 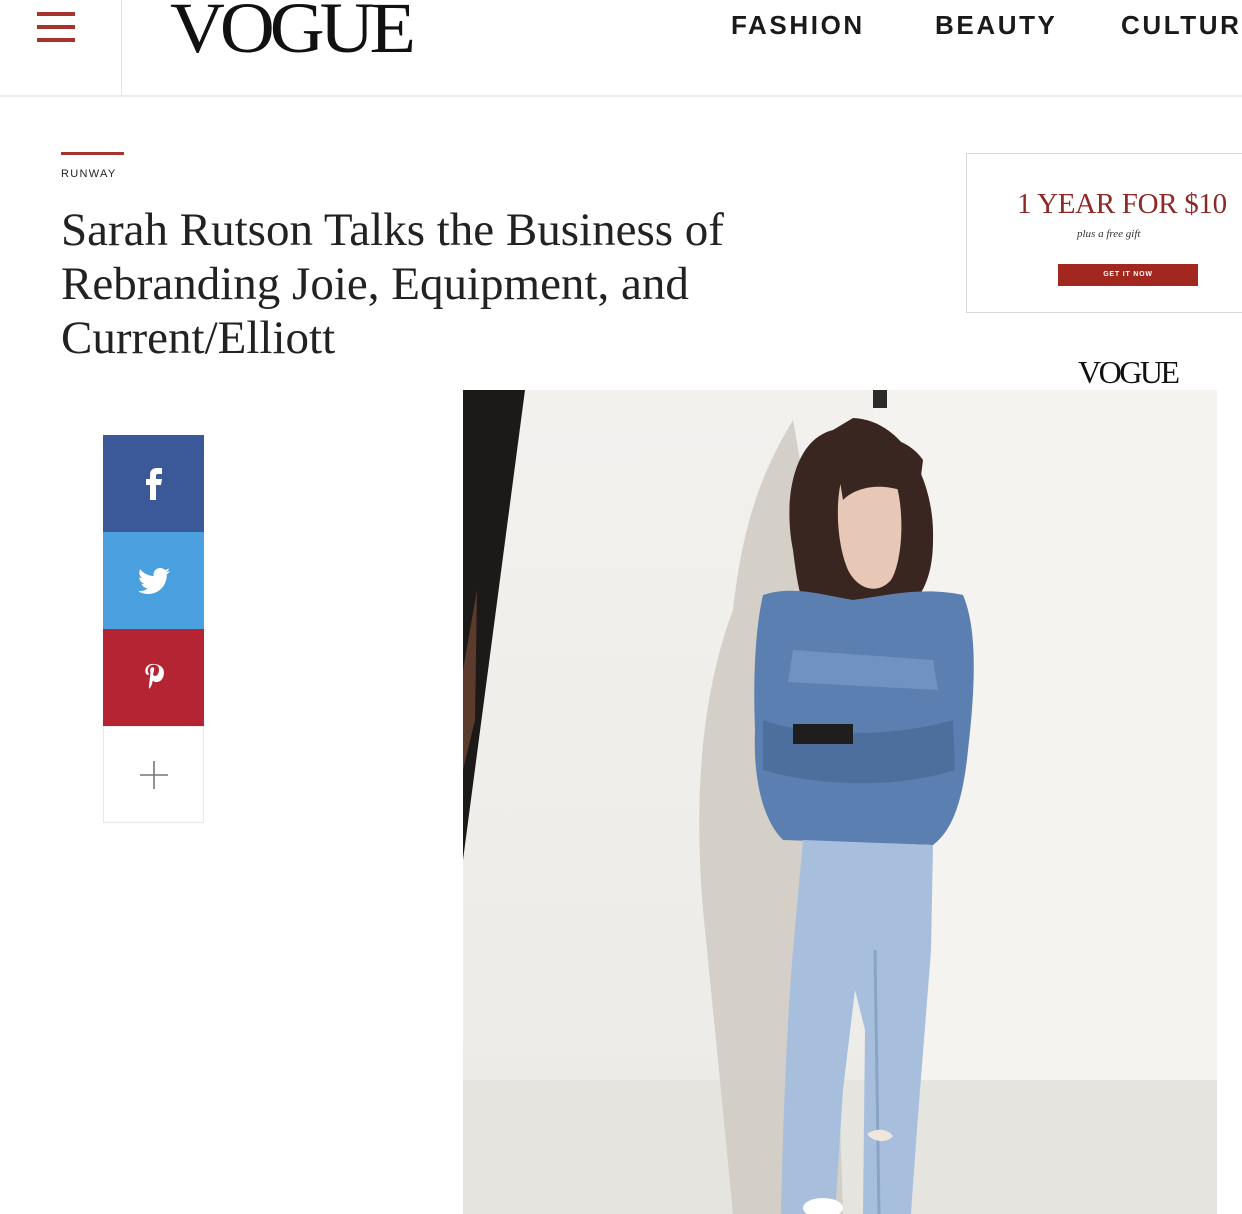 I want to click on plus-icon, so click(x=153, y=774).